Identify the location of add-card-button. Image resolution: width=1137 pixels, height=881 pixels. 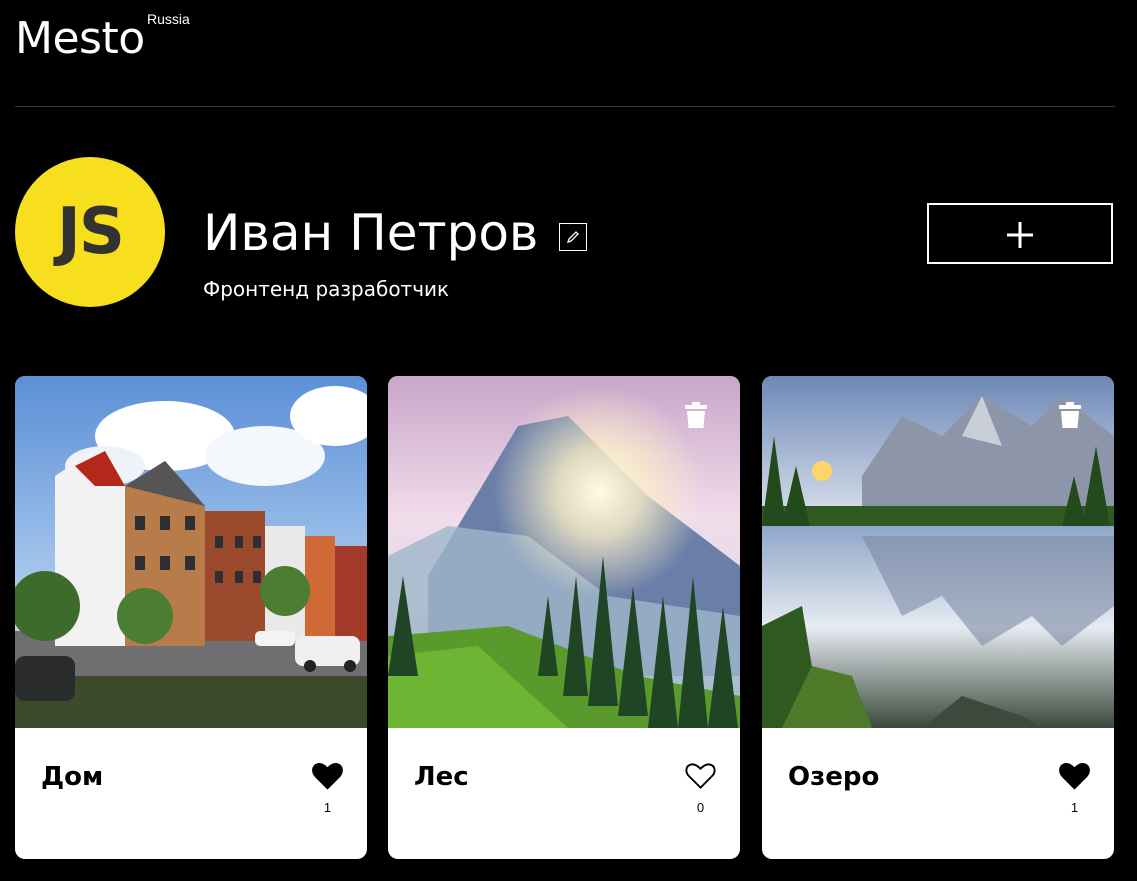
(1020, 233).